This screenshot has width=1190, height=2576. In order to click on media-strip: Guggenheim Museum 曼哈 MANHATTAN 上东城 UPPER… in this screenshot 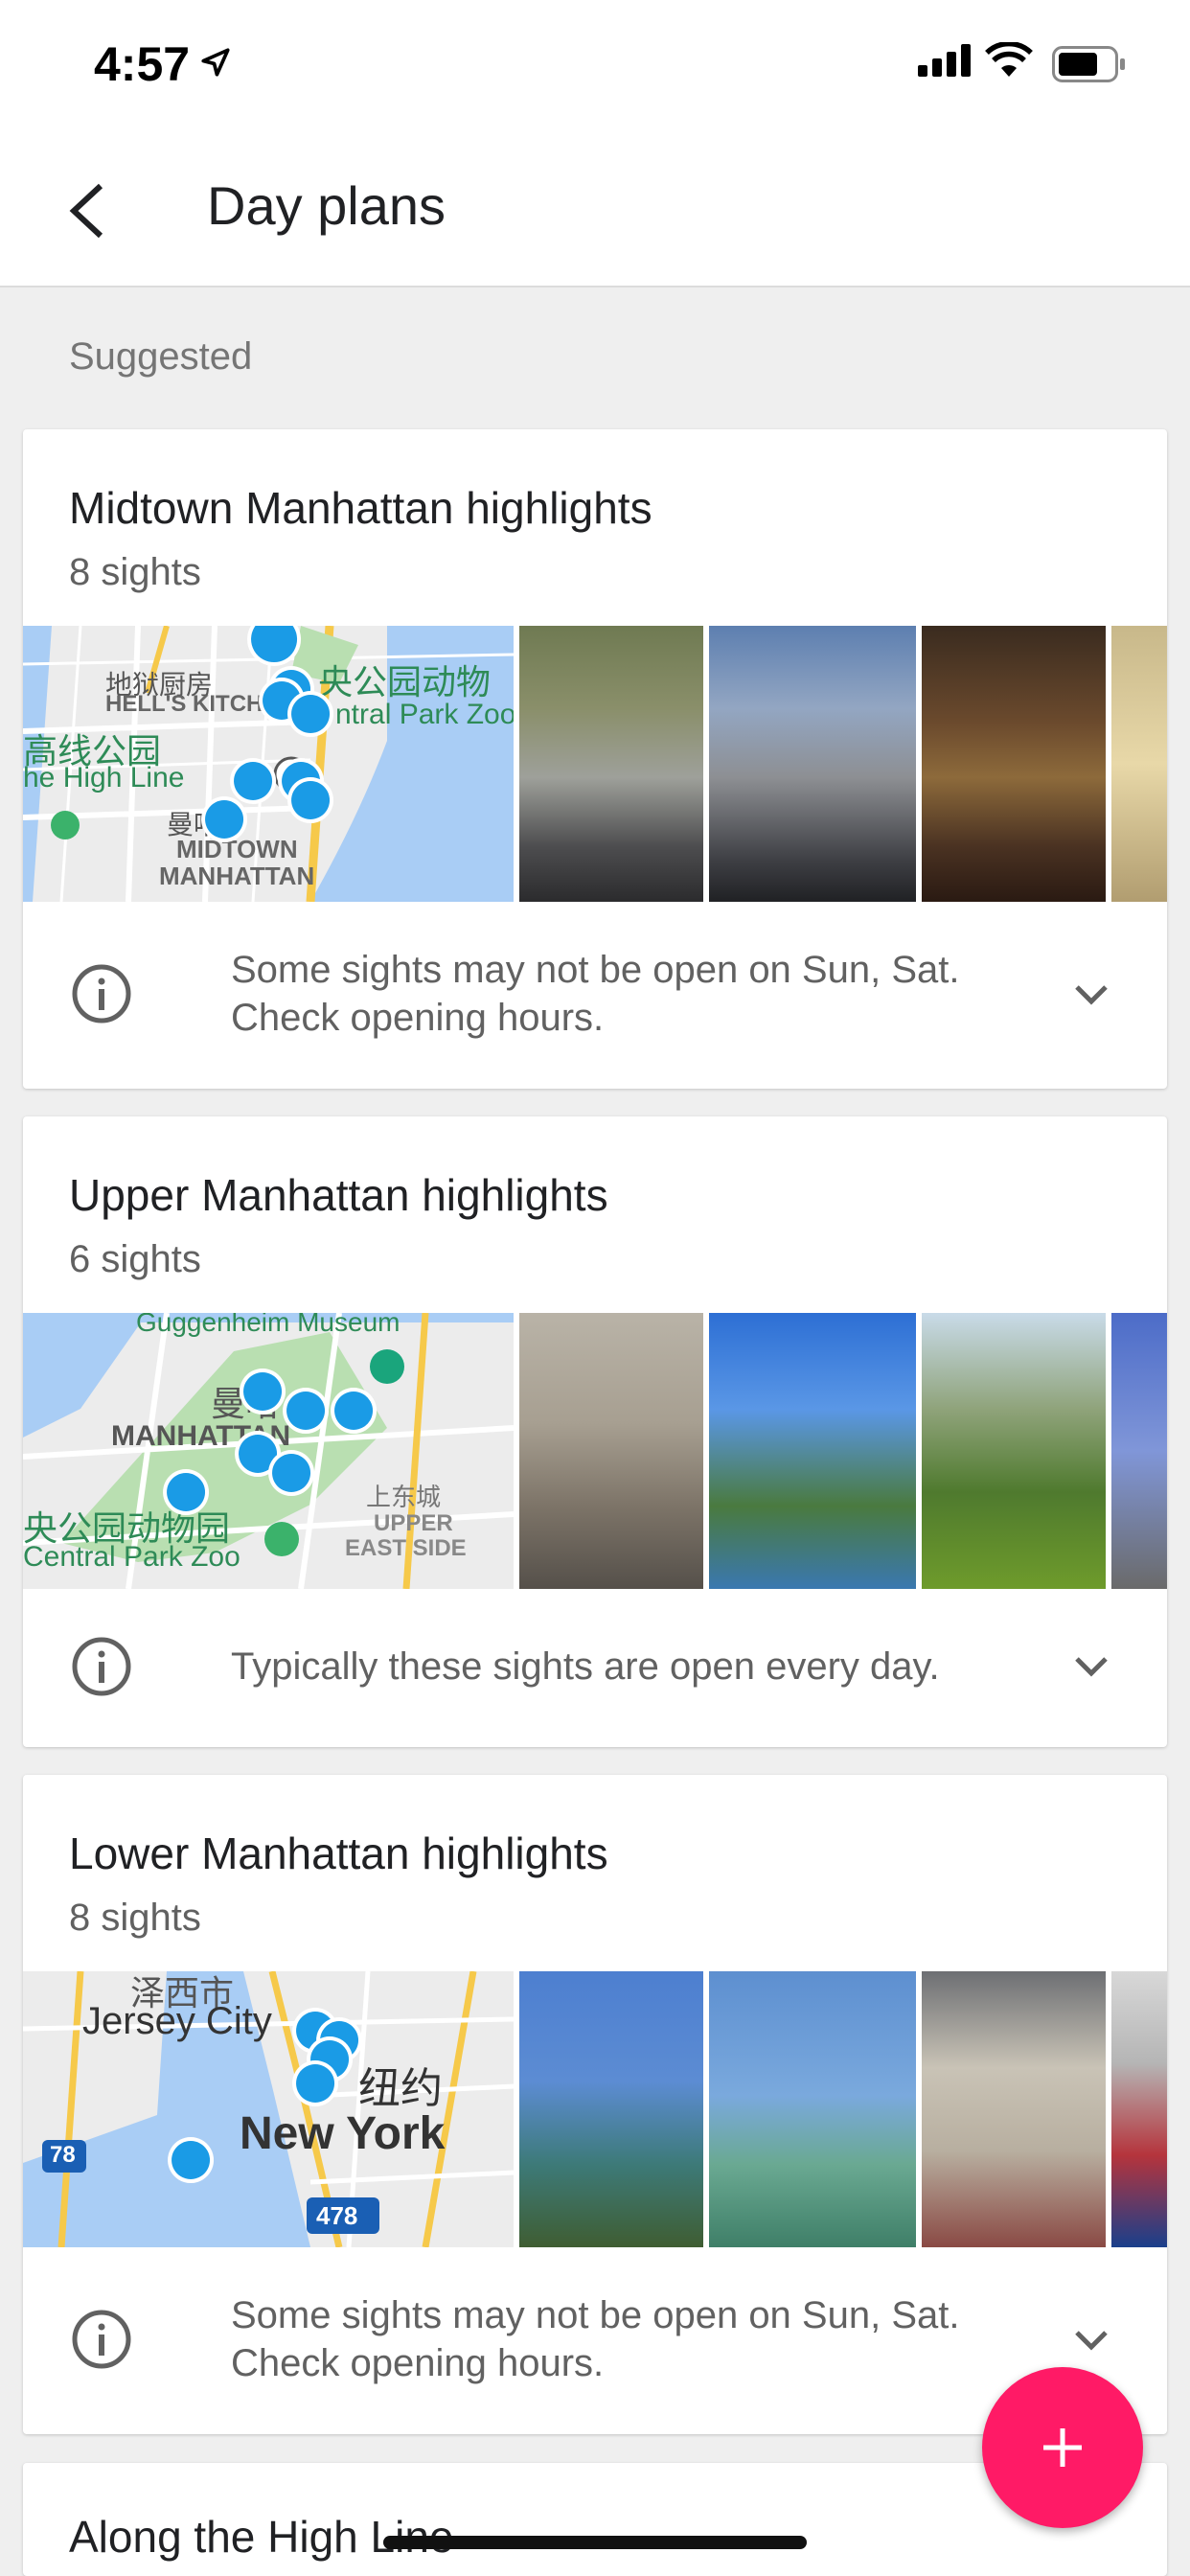, I will do `click(595, 1451)`.